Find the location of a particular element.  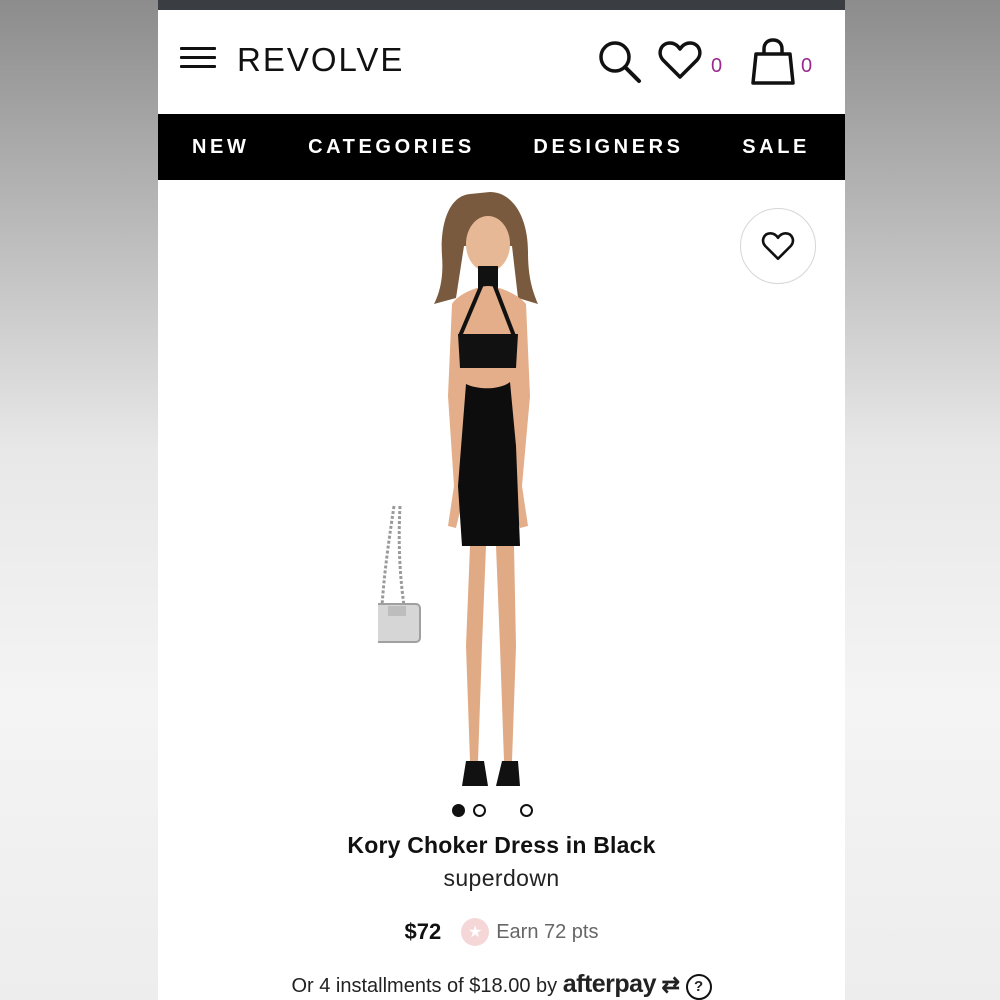

points-label: Earn 72 pts is located at coordinates (547, 931).